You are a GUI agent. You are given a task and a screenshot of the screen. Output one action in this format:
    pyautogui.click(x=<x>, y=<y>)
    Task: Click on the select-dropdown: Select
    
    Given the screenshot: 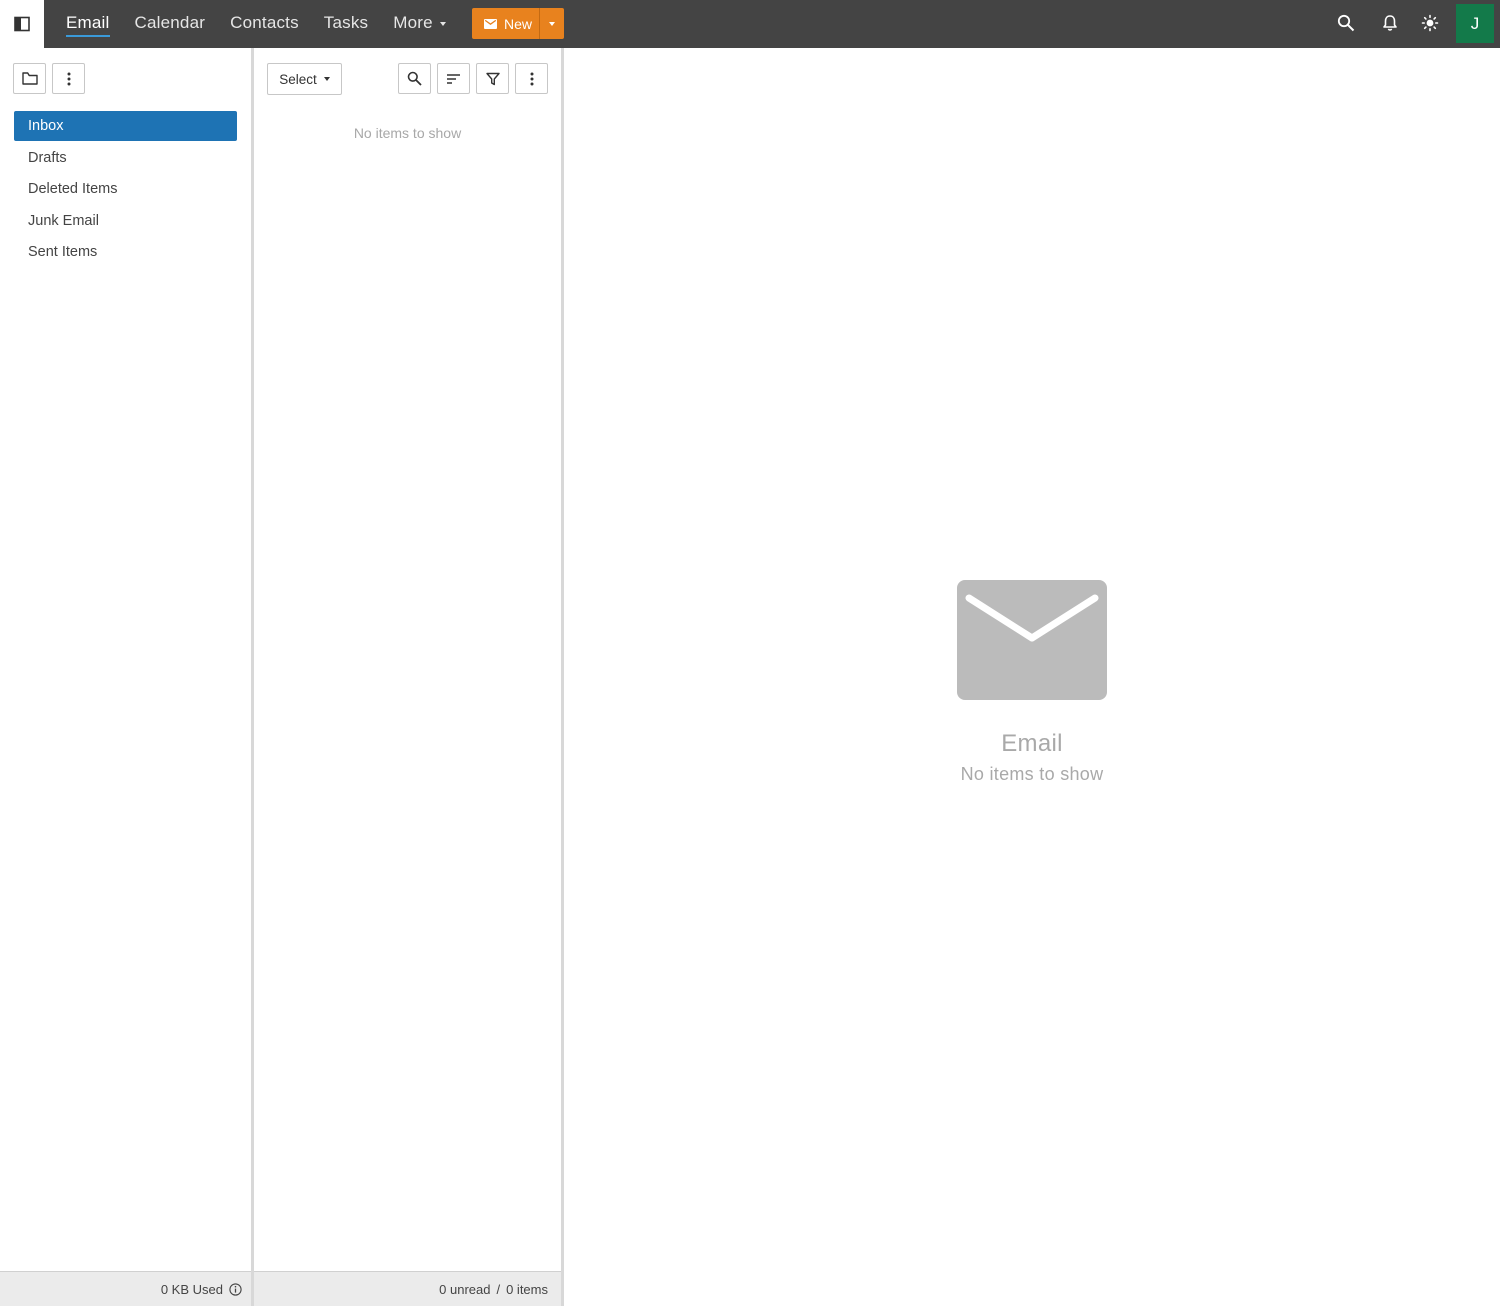 What is the action you would take?
    pyautogui.click(x=304, y=79)
    